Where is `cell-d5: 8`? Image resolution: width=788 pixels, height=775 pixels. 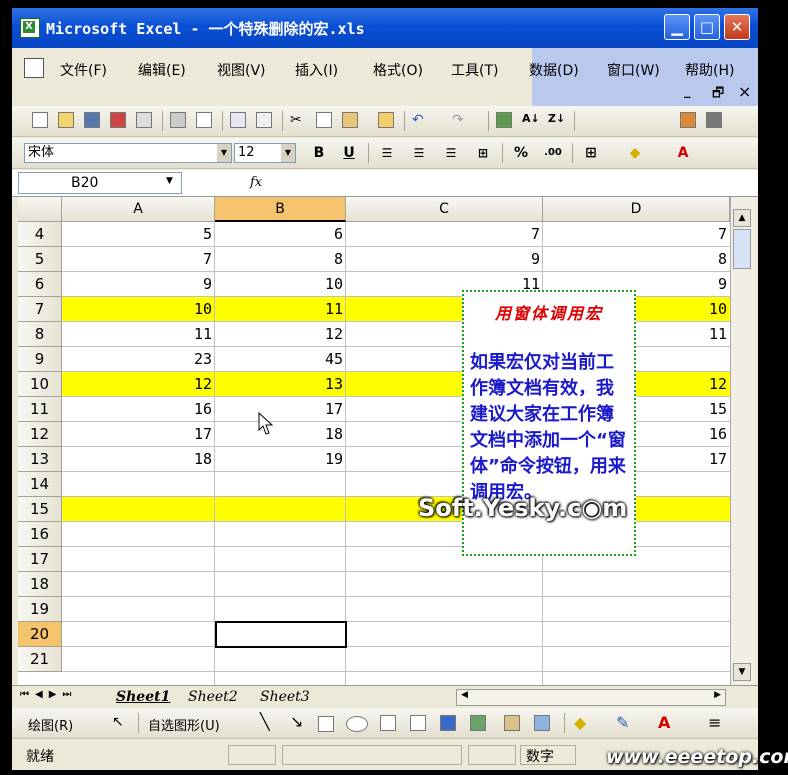
cell-d5: 8 is located at coordinates (636, 259).